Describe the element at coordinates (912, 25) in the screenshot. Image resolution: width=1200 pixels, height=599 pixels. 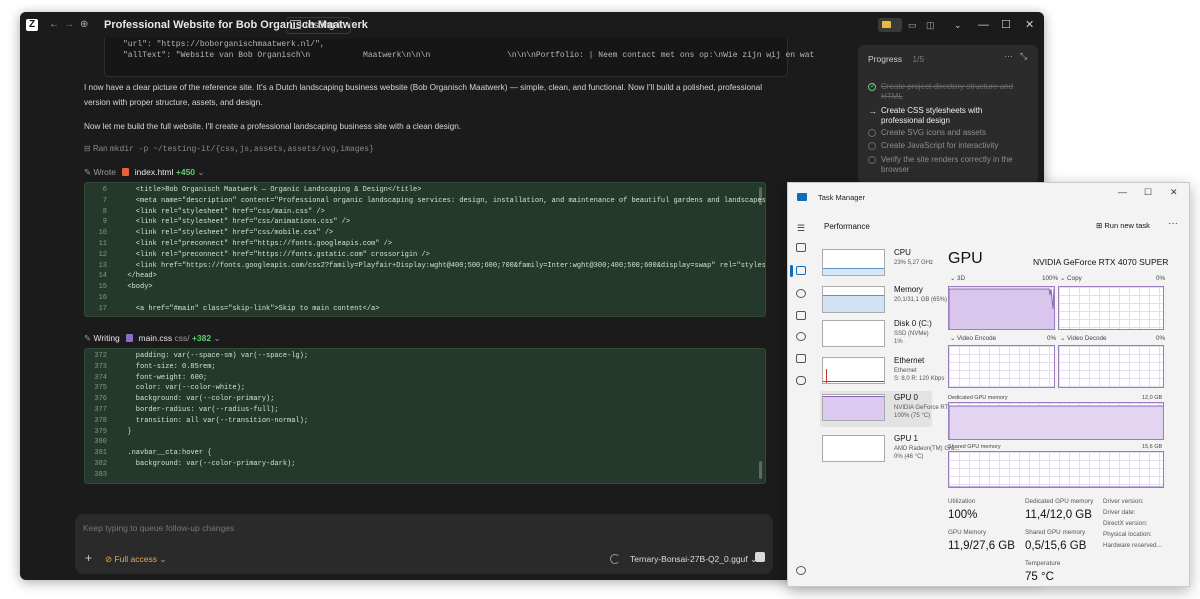
I see `terminal-icon: ▭` at that location.